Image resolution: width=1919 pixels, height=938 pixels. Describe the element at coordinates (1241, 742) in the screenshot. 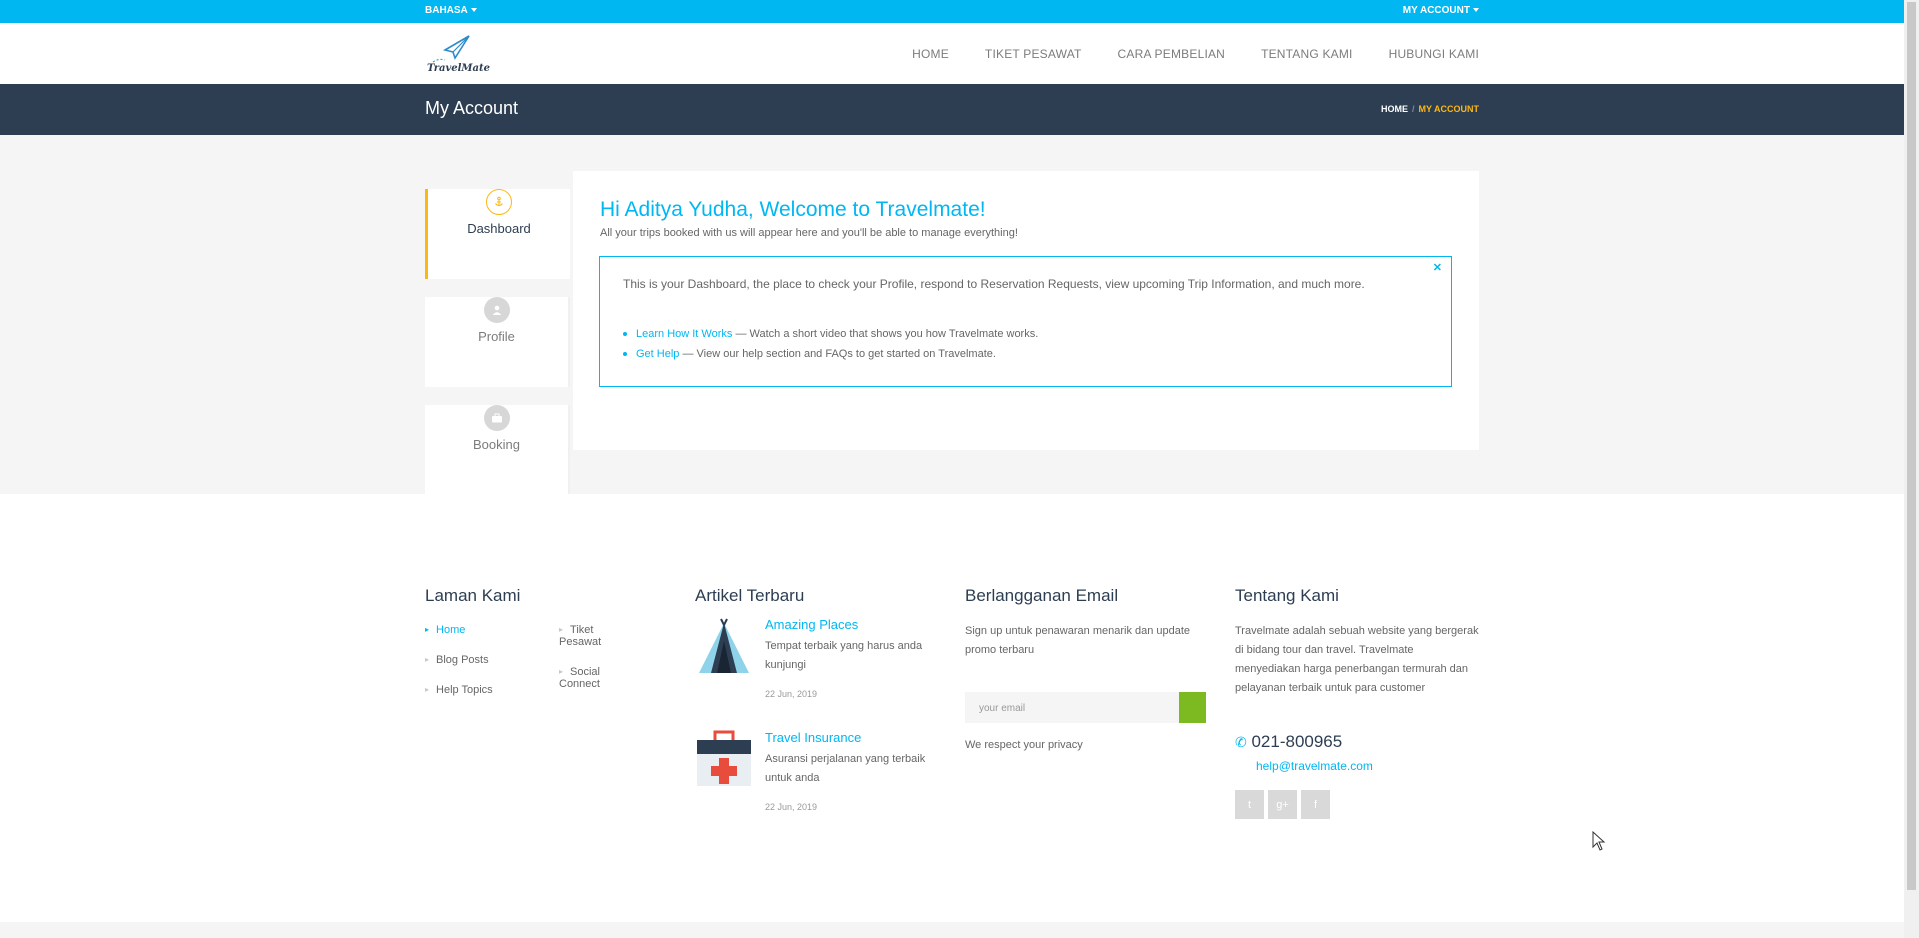

I see `phone-icon: ✆` at that location.